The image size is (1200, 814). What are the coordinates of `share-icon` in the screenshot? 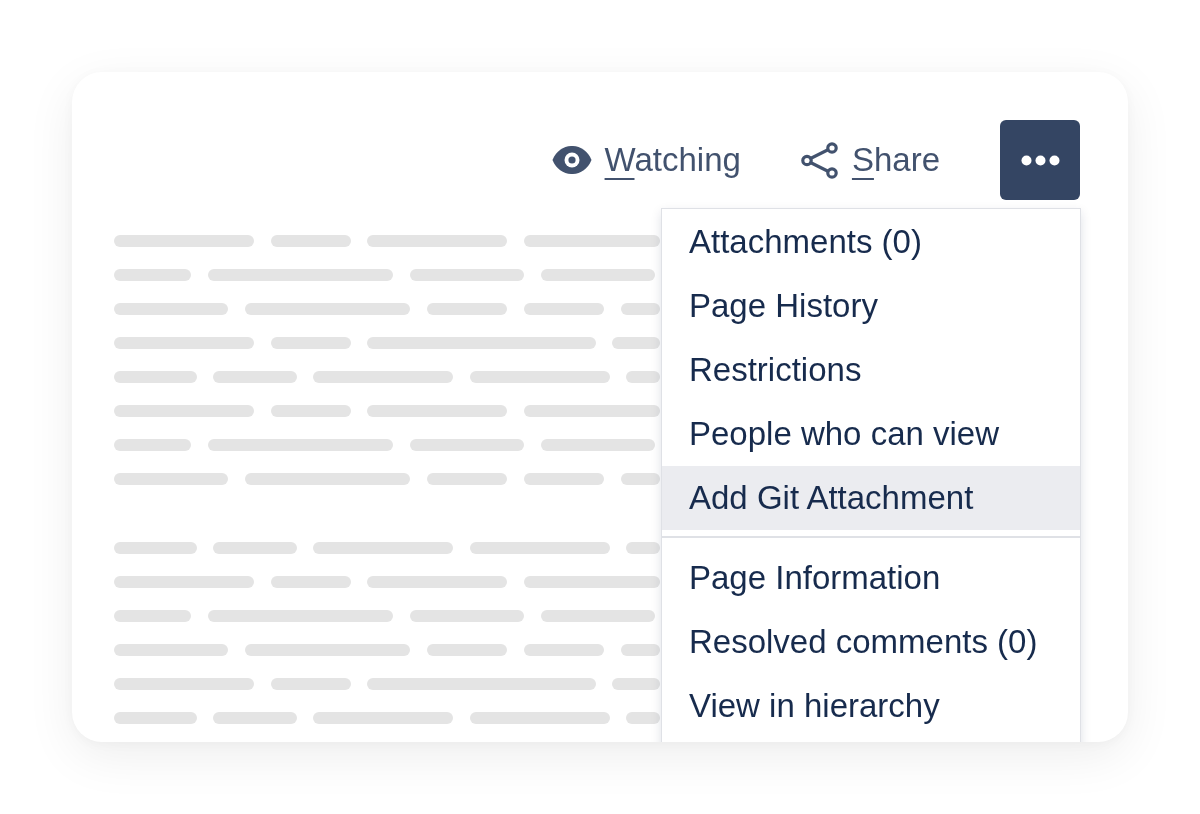 It's located at (819, 160).